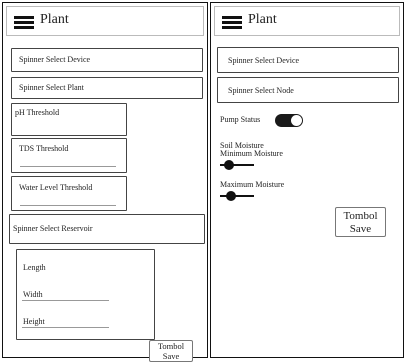 This screenshot has width=406, height=362. Describe the element at coordinates (69, 193) in the screenshot. I see `water-level-threshold-field: Water Level Threshold` at that location.